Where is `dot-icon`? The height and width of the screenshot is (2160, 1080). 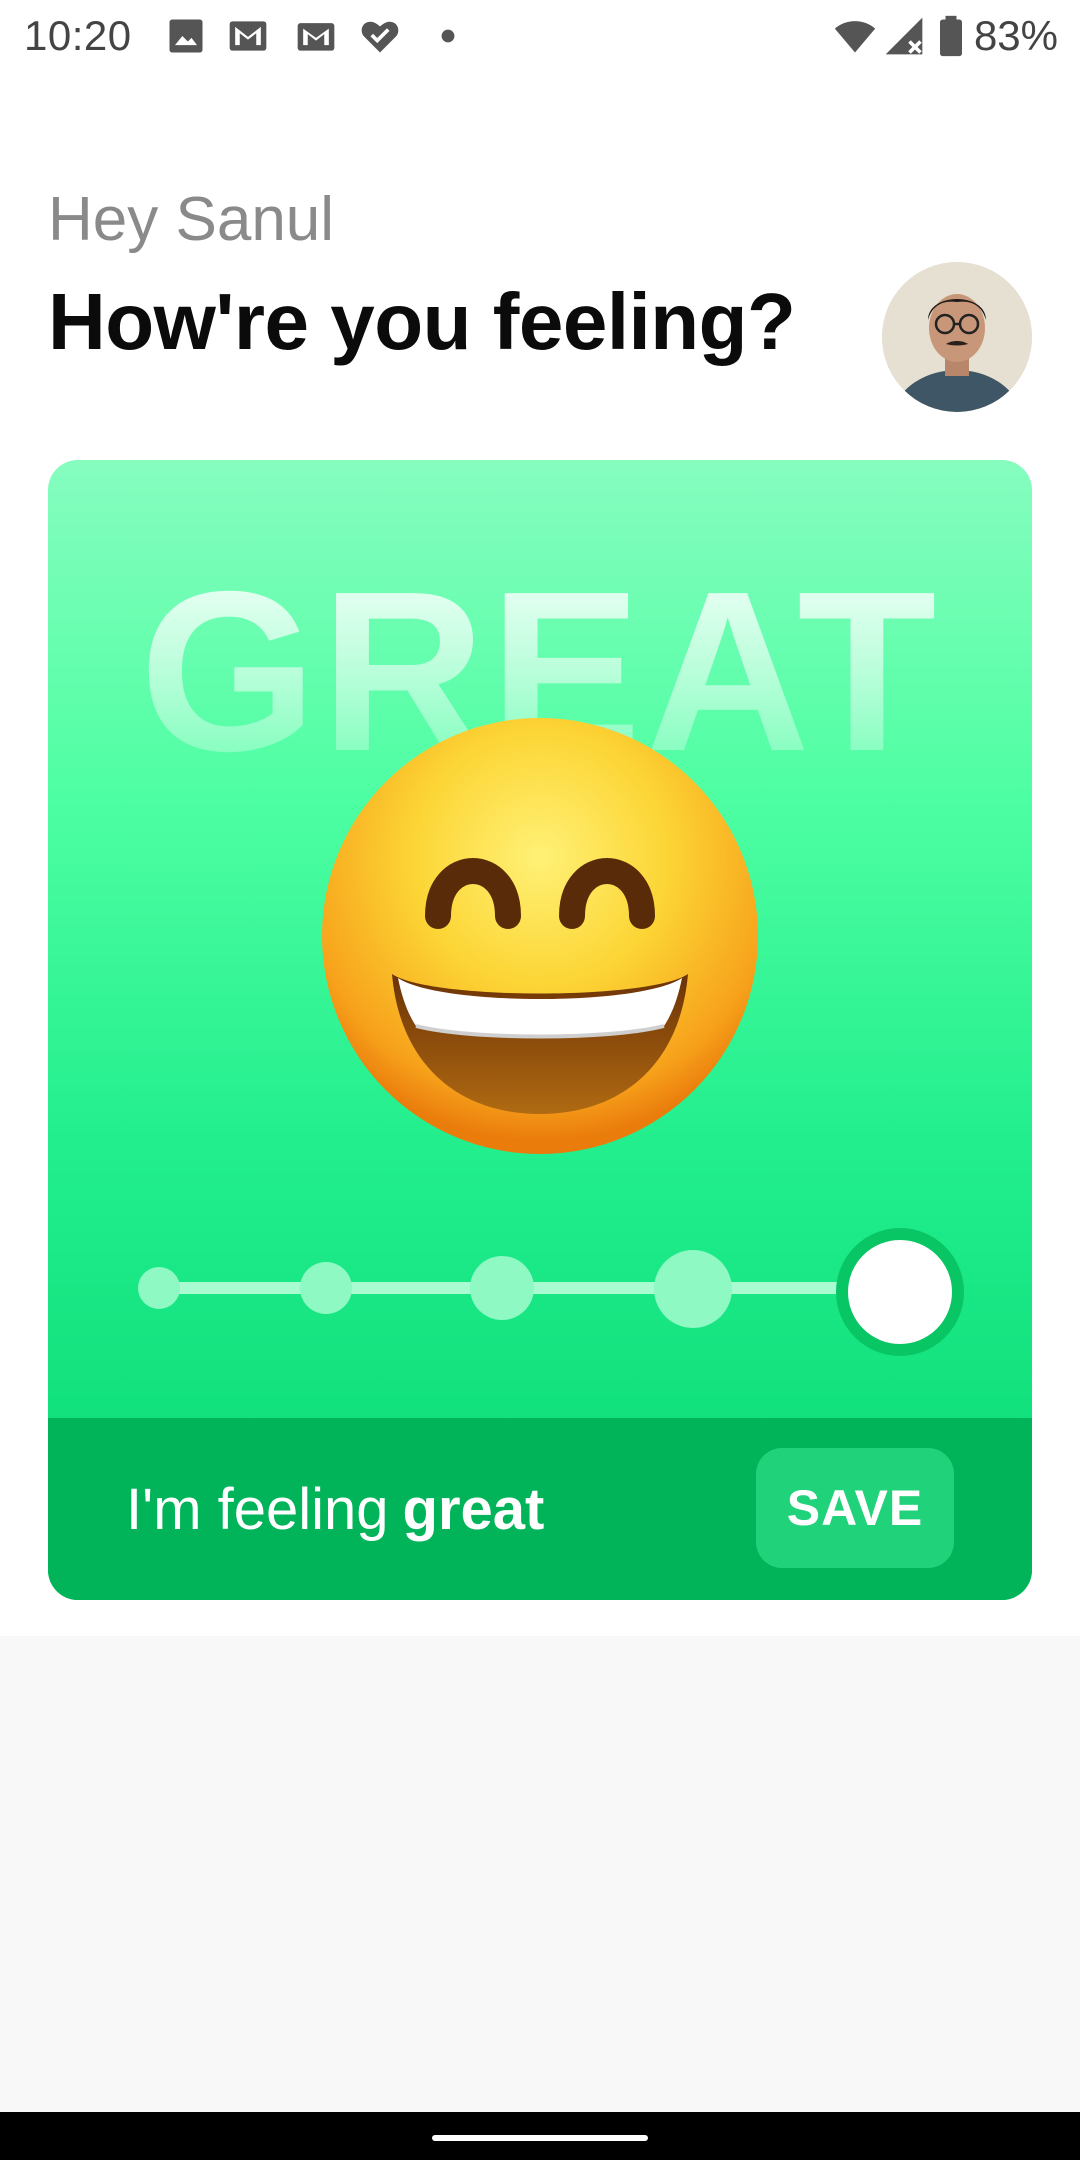
dot-icon is located at coordinates (448, 36).